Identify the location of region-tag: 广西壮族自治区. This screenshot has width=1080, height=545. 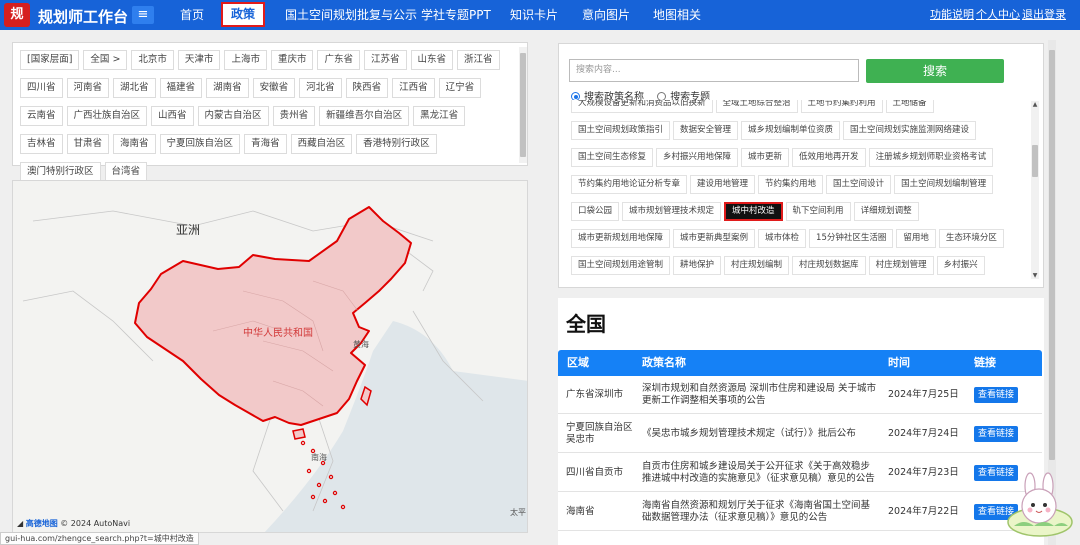
(107, 116).